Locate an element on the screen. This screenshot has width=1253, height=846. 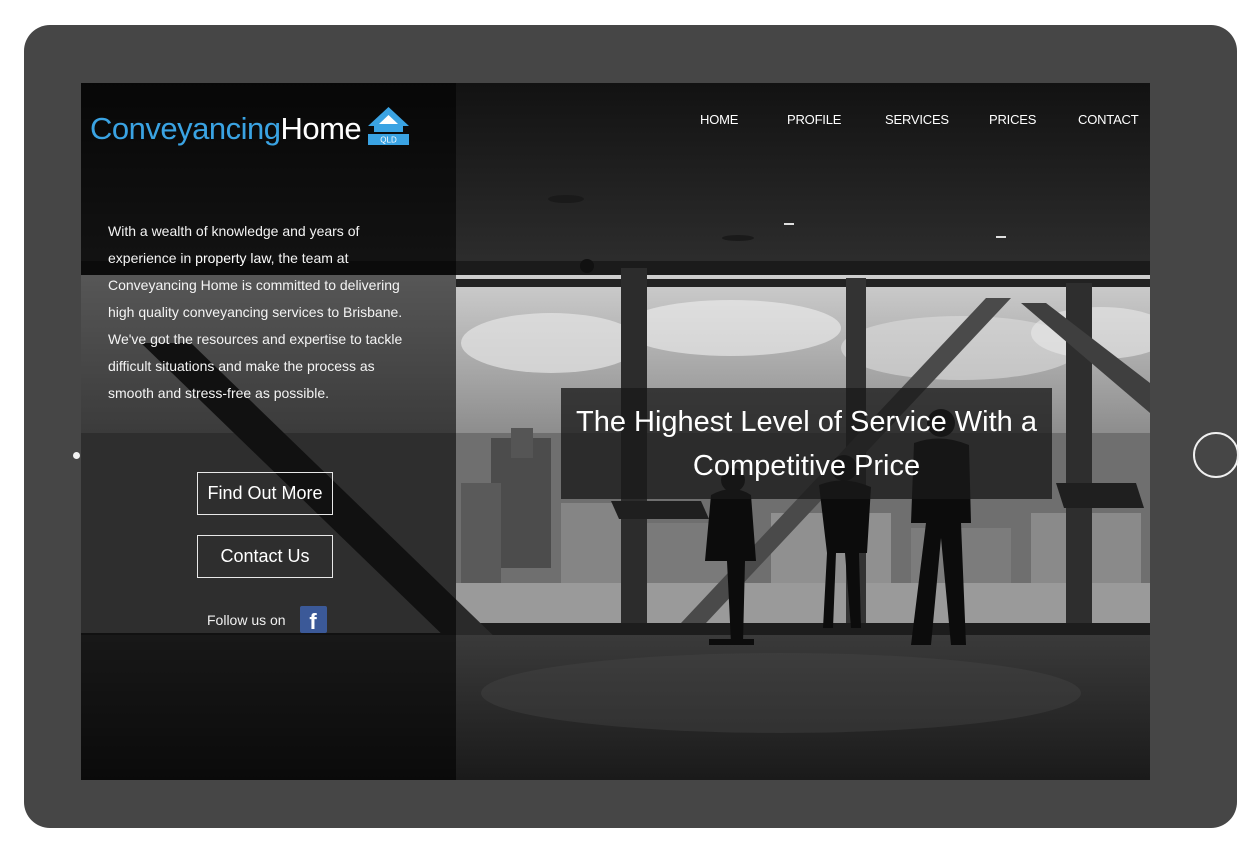
intro-highlight: property law is located at coordinates (233, 258).